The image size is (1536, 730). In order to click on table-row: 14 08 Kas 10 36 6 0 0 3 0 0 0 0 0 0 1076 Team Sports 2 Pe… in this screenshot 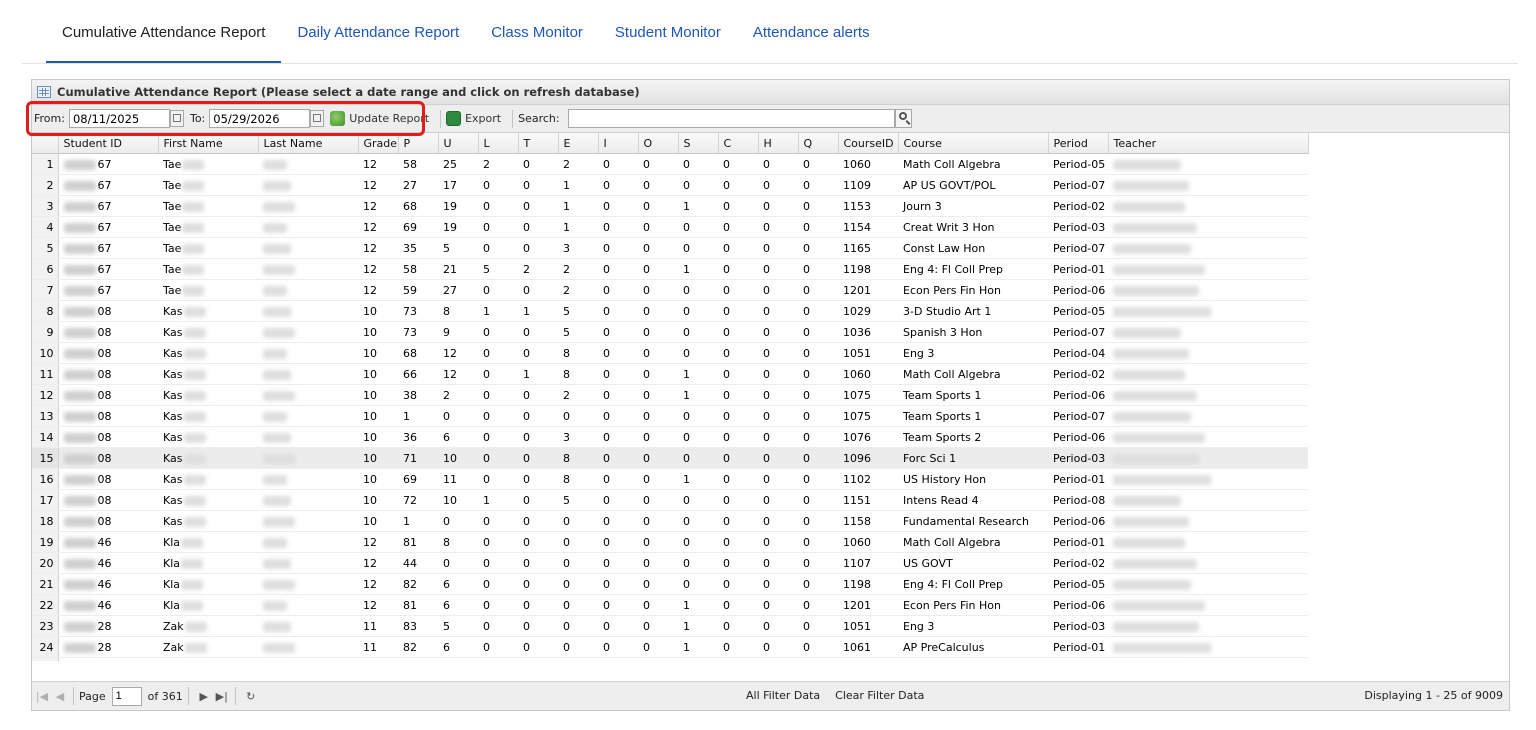, I will do `click(670, 437)`.